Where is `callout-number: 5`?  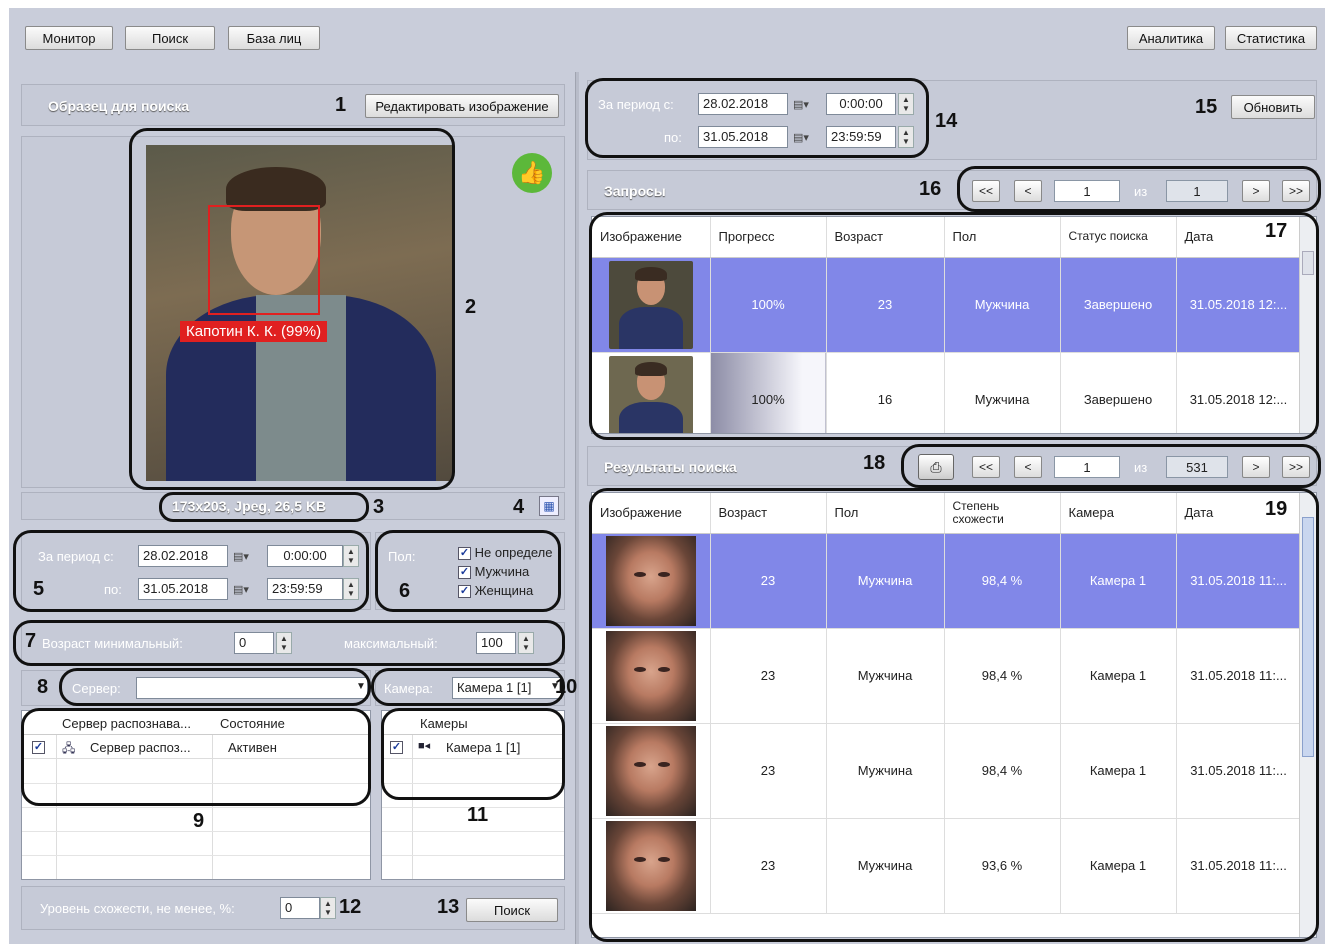
callout-number: 5 is located at coordinates (39, 589).